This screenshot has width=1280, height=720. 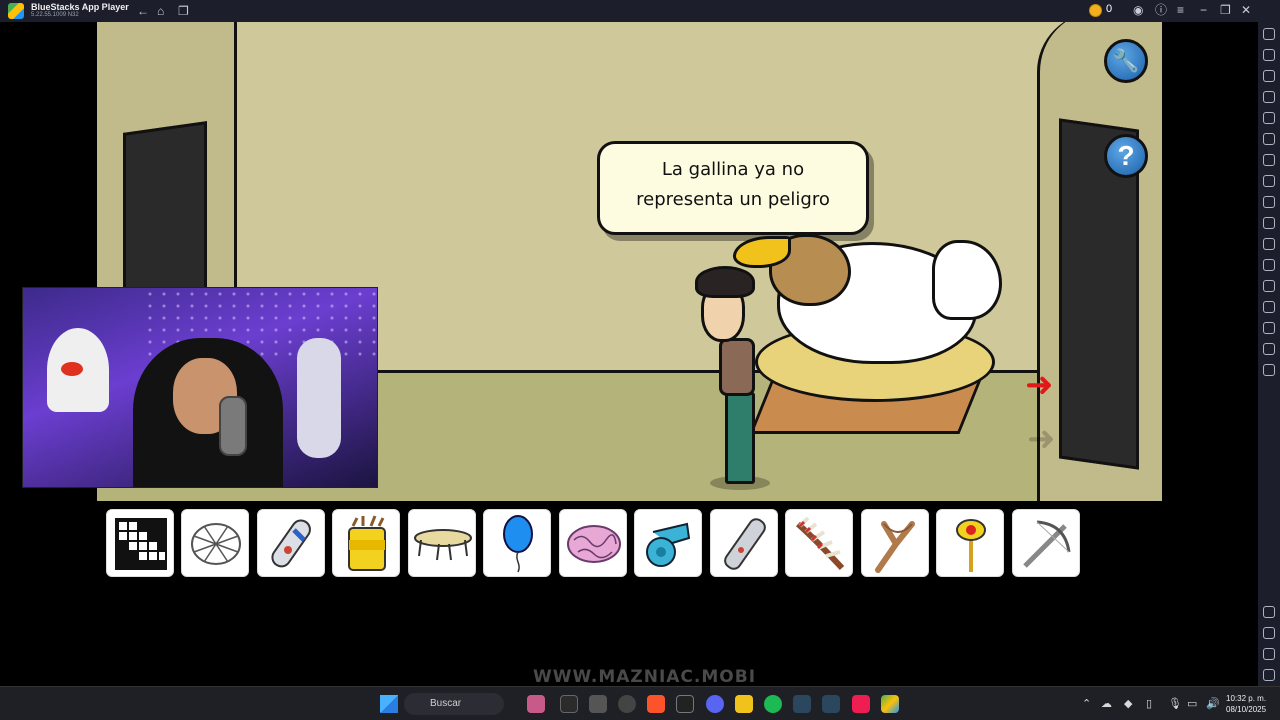 I want to click on inventory-slot-trampoline, so click(x=442, y=543).